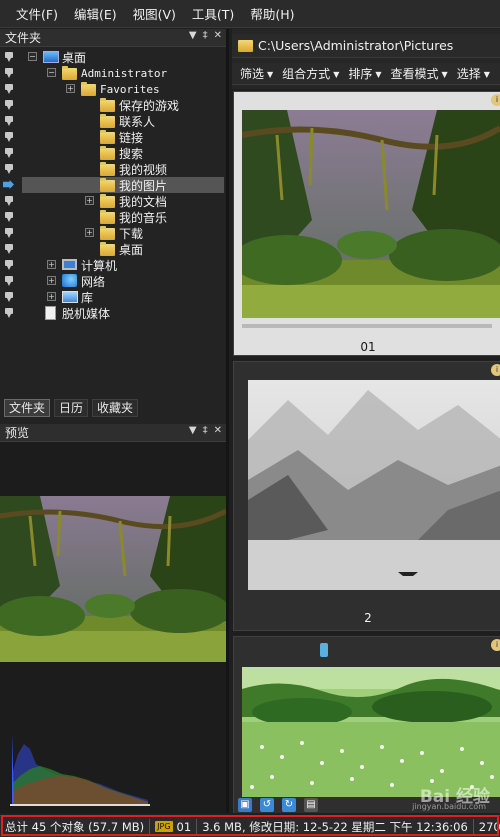 The height and width of the screenshot is (837, 500). Describe the element at coordinates (71, 408) in the screenshot. I see `tab-calendar: 日历` at that location.